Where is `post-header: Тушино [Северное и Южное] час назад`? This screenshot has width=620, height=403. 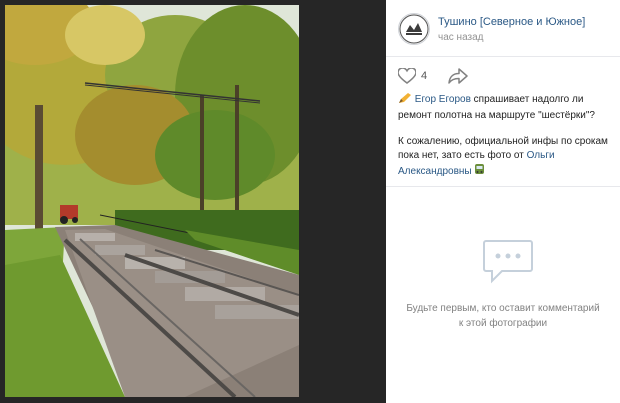 post-header: Тушино [Северное и Южное] час назад is located at coordinates (503, 28).